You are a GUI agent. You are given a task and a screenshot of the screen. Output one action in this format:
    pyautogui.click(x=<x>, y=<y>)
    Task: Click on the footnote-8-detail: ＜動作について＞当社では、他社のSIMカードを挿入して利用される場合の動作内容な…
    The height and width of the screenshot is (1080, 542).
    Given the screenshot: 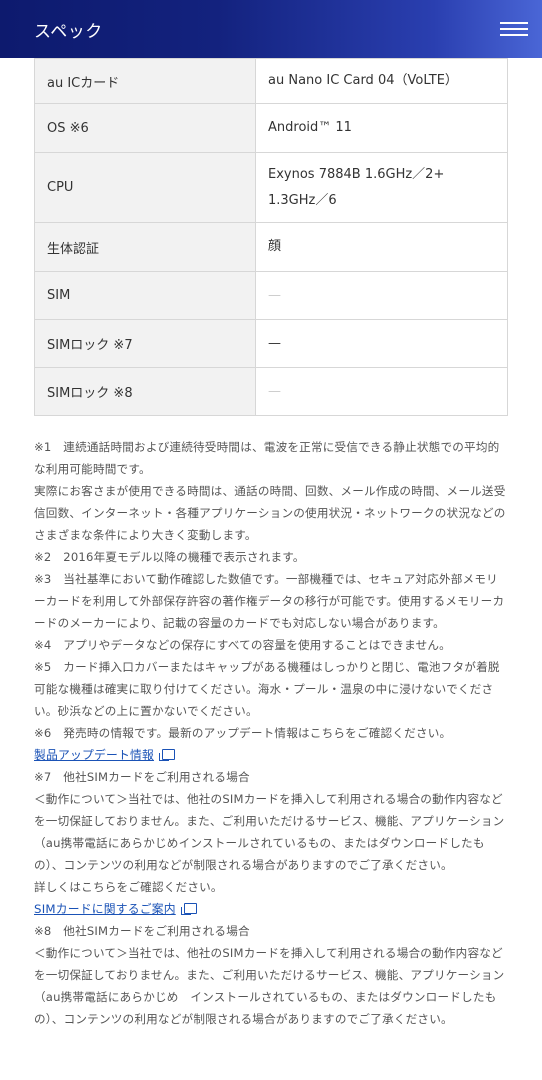 What is the action you would take?
    pyautogui.click(x=269, y=986)
    